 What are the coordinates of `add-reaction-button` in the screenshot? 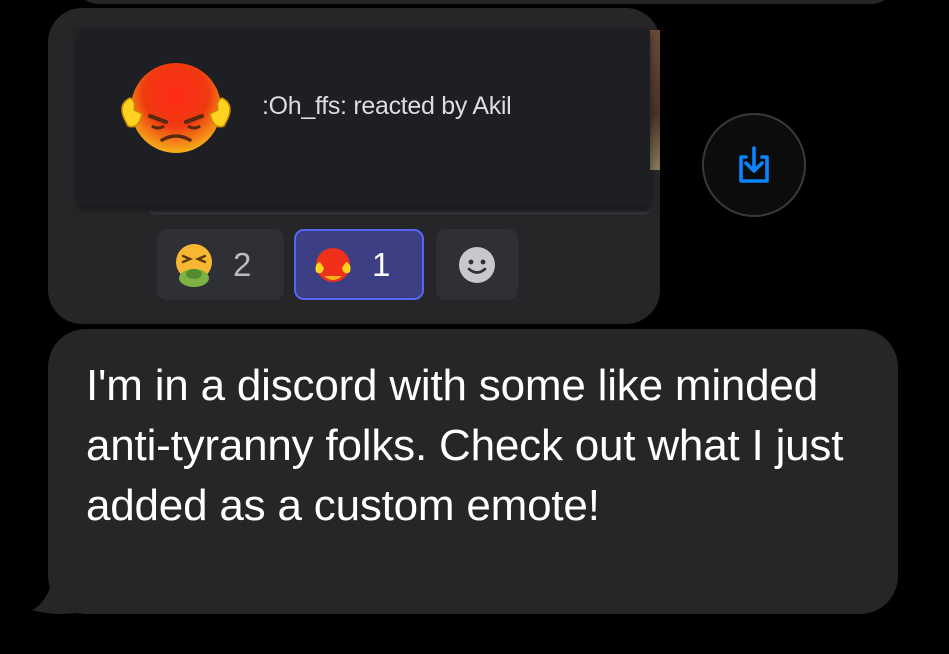 It's located at (477, 264).